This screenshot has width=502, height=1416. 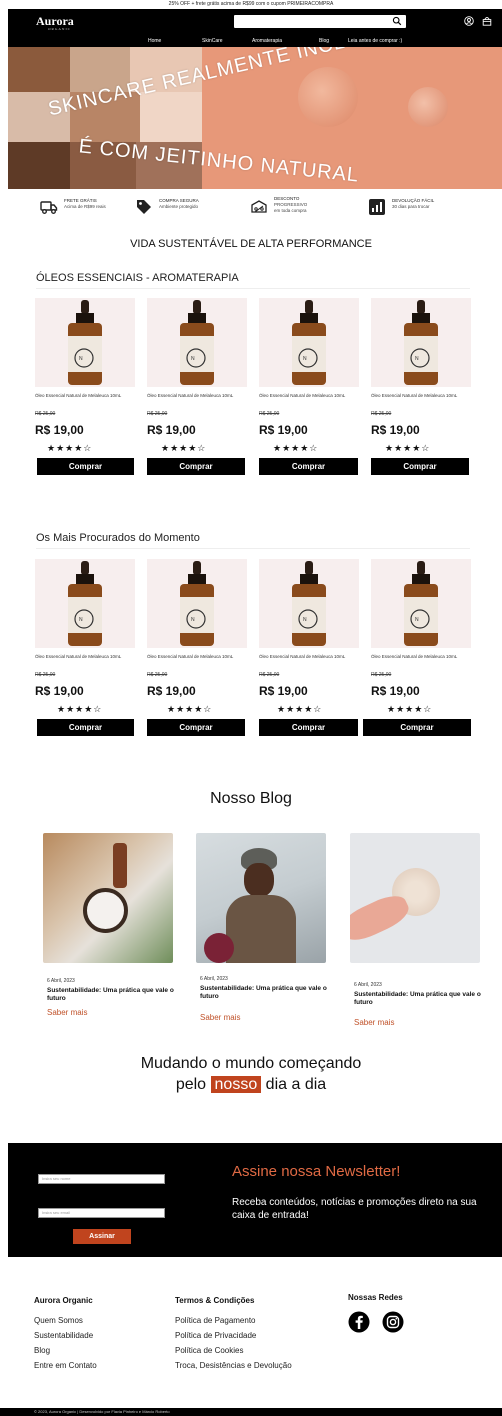 I want to click on subscribe-button: Assinar, so click(x=102, y=1236).